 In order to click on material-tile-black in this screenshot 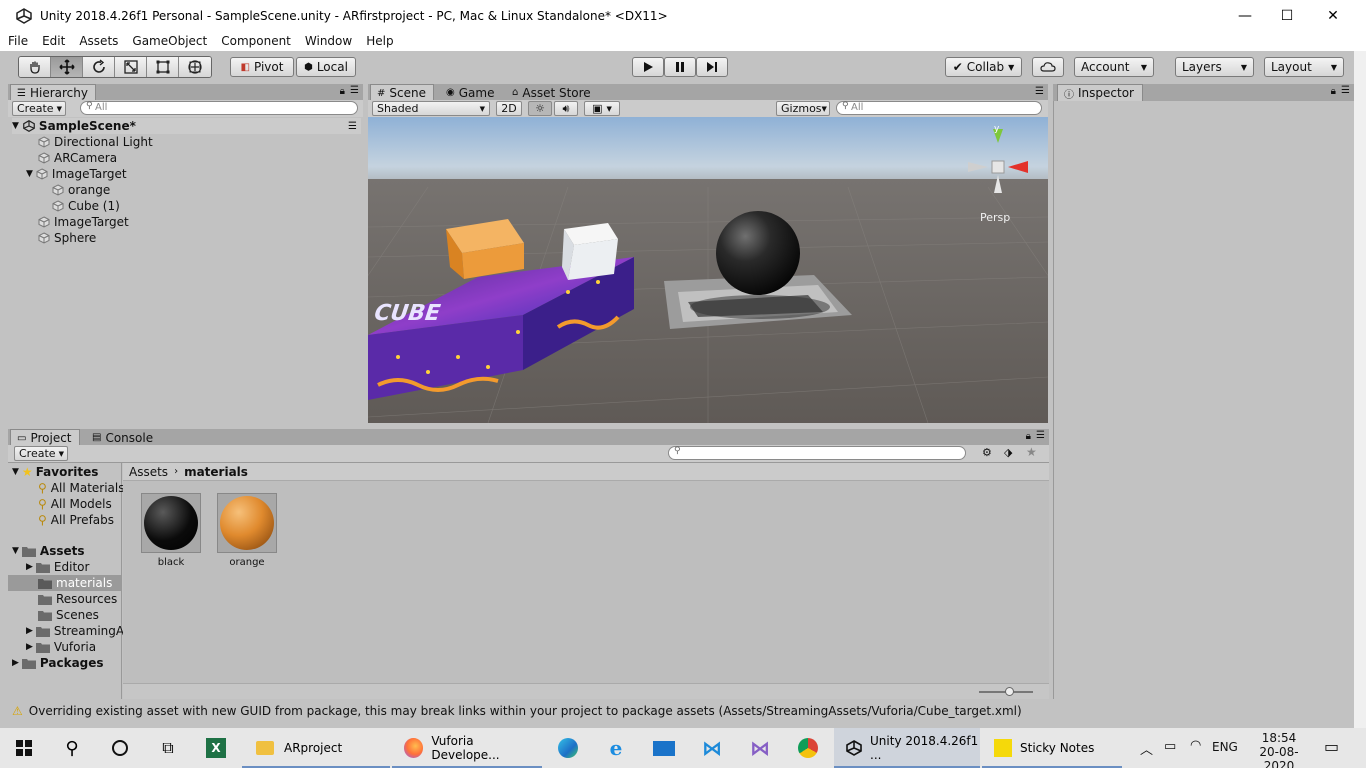, I will do `click(171, 523)`.